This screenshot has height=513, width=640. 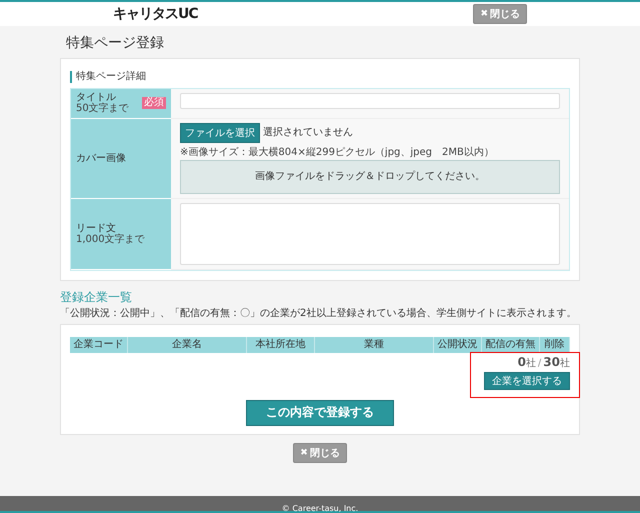 I want to click on section-heading: 特集ページ詳細, so click(x=108, y=76).